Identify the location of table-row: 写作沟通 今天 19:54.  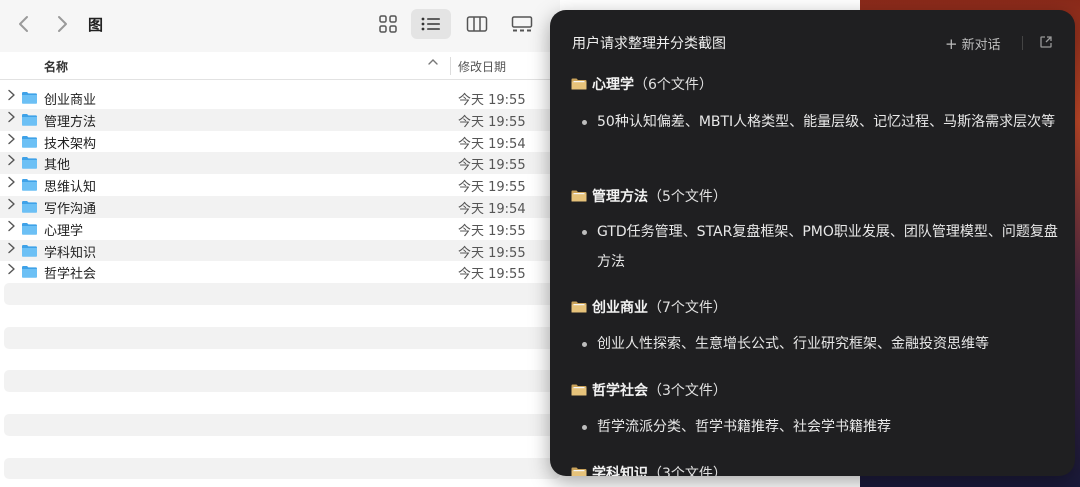
(280, 206).